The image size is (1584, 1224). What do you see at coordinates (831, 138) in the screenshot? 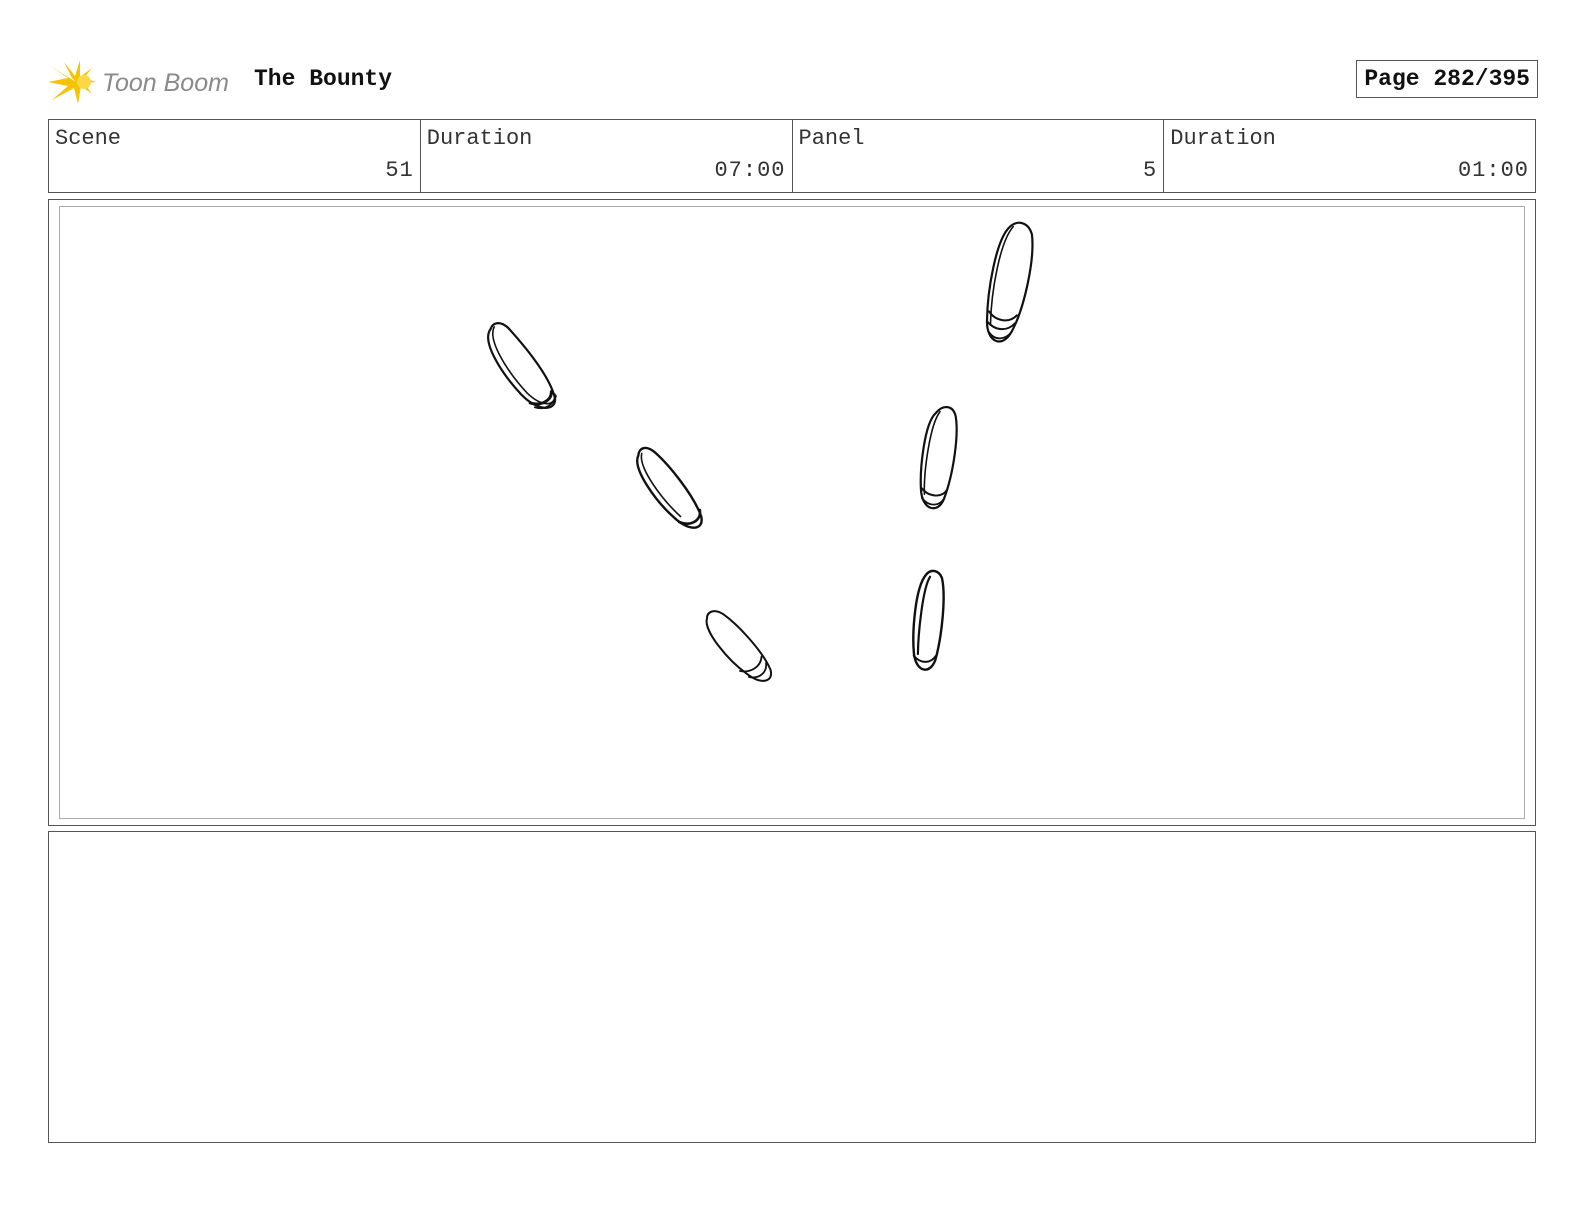
I see `panel-label: Panel` at bounding box center [831, 138].